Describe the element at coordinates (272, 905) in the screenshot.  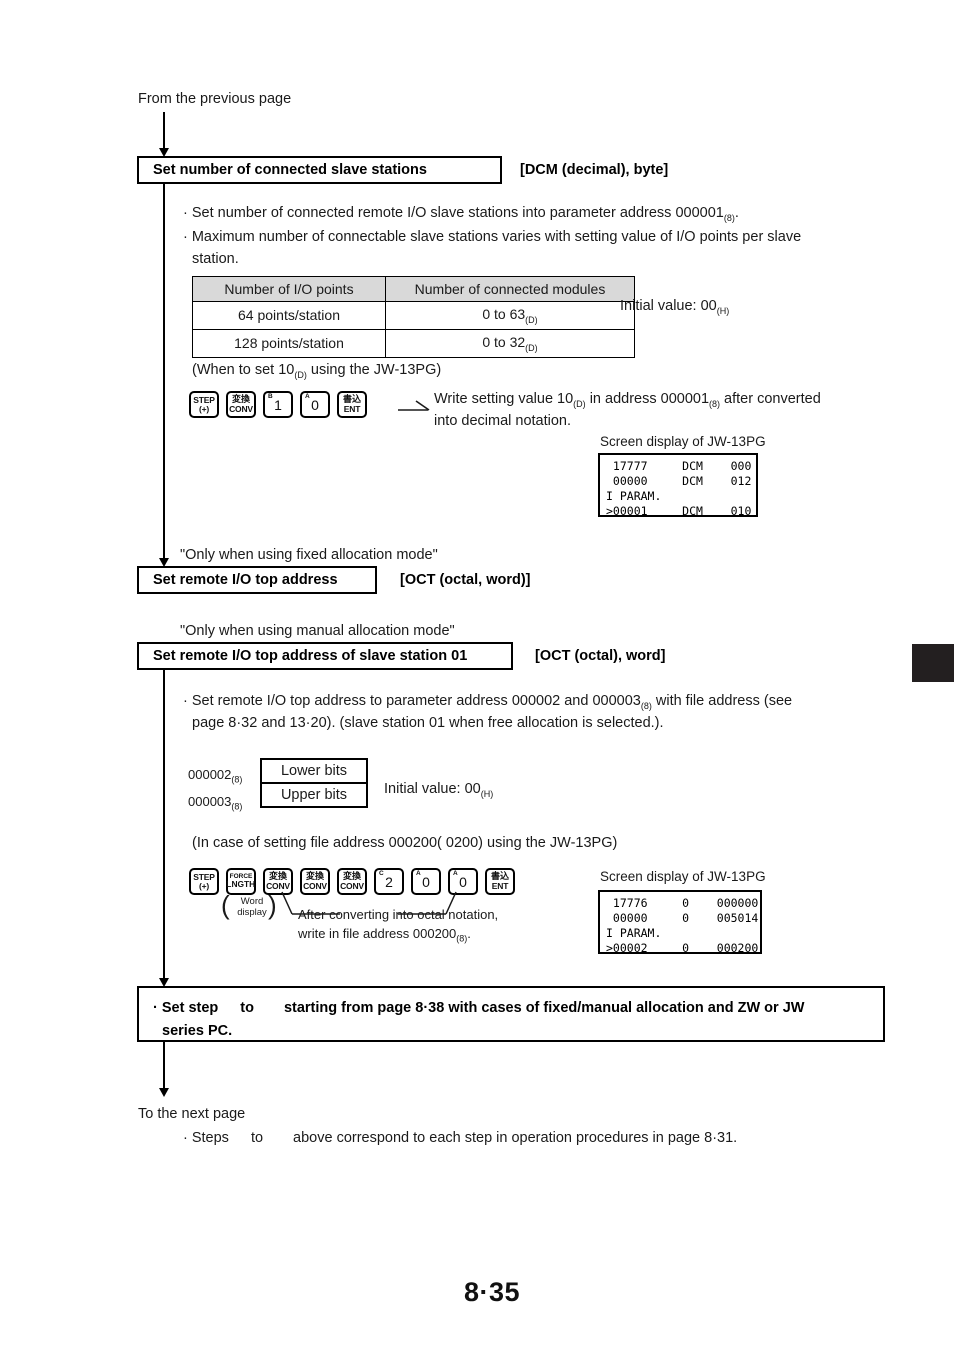
I see `word-display-brace-right: )` at that location.